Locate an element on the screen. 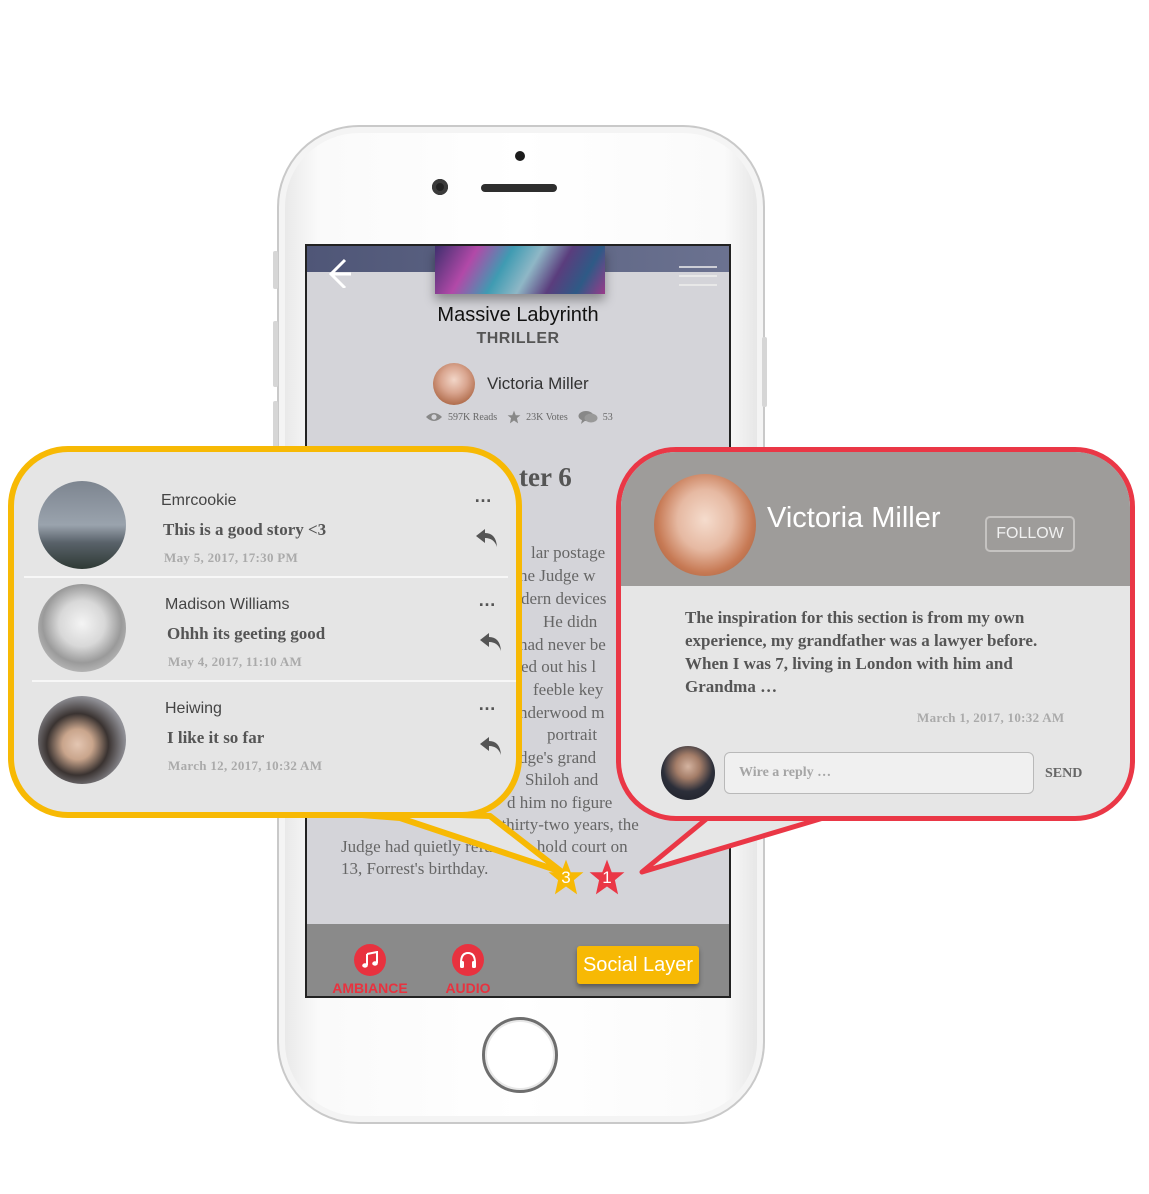  back-arrow-icon is located at coordinates (336, 268).